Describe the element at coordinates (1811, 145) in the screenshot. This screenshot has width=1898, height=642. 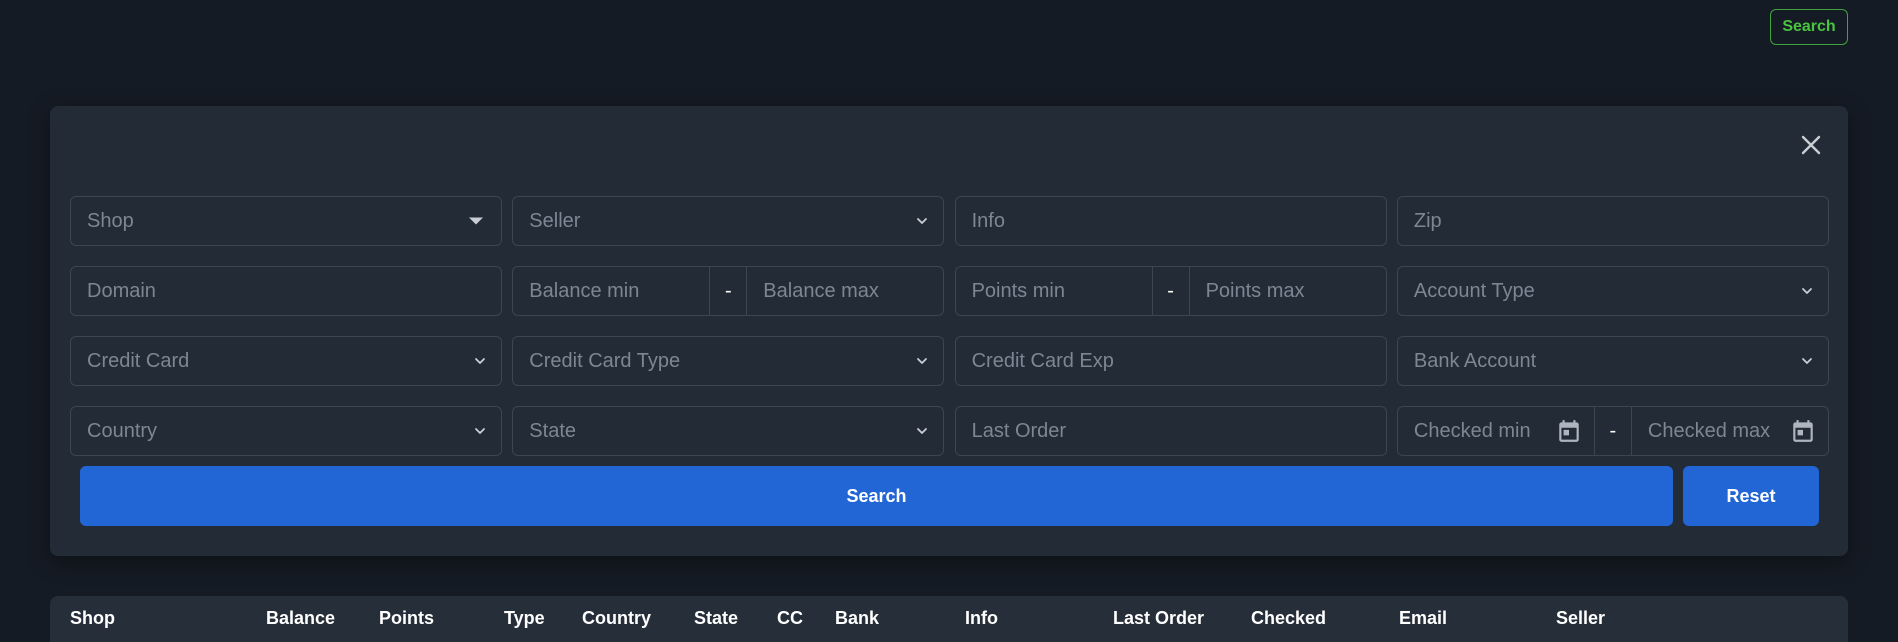
I see `close-icon` at that location.